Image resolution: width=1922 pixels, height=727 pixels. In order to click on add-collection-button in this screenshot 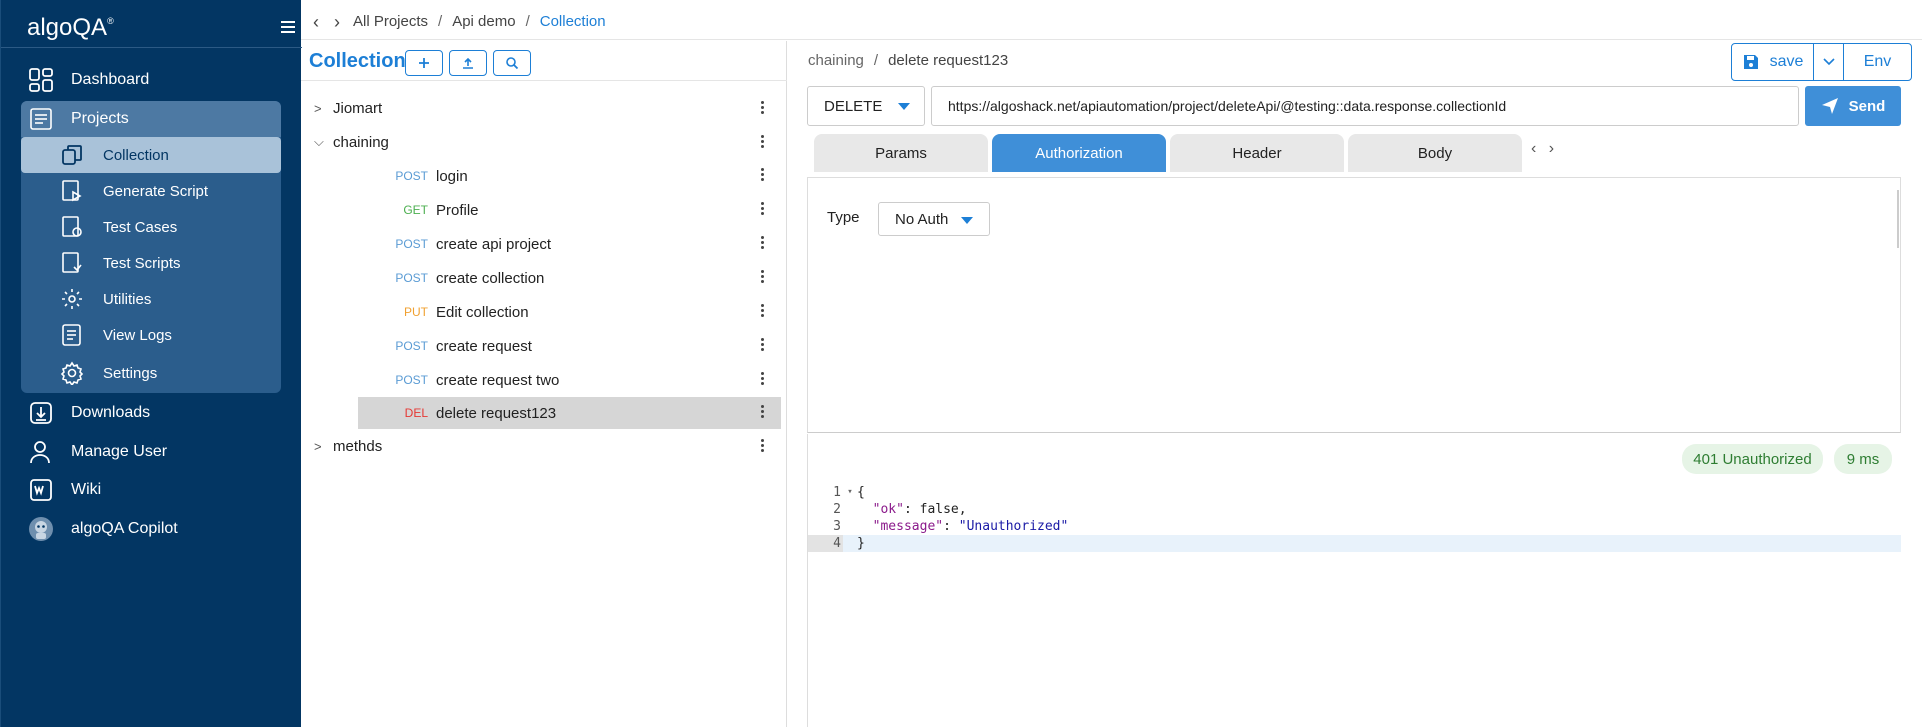, I will do `click(424, 63)`.